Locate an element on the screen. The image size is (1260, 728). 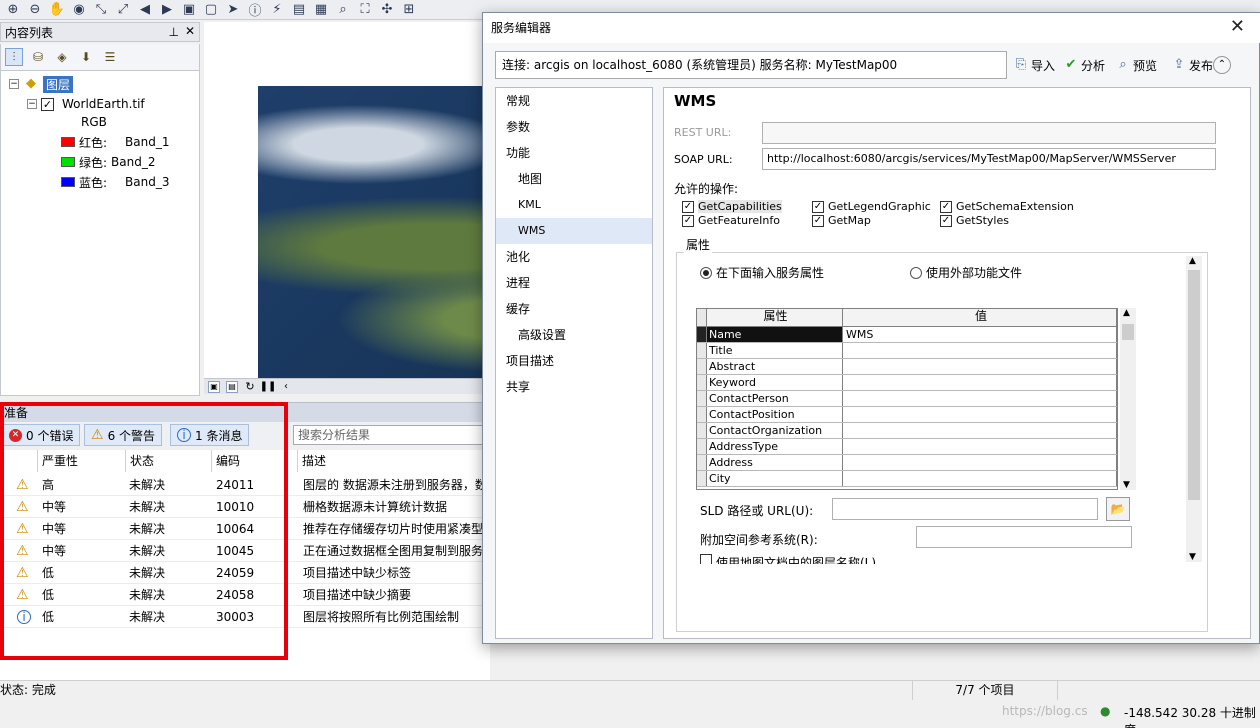
list-by-selection-icon: ⬇ is located at coordinates (86, 57).